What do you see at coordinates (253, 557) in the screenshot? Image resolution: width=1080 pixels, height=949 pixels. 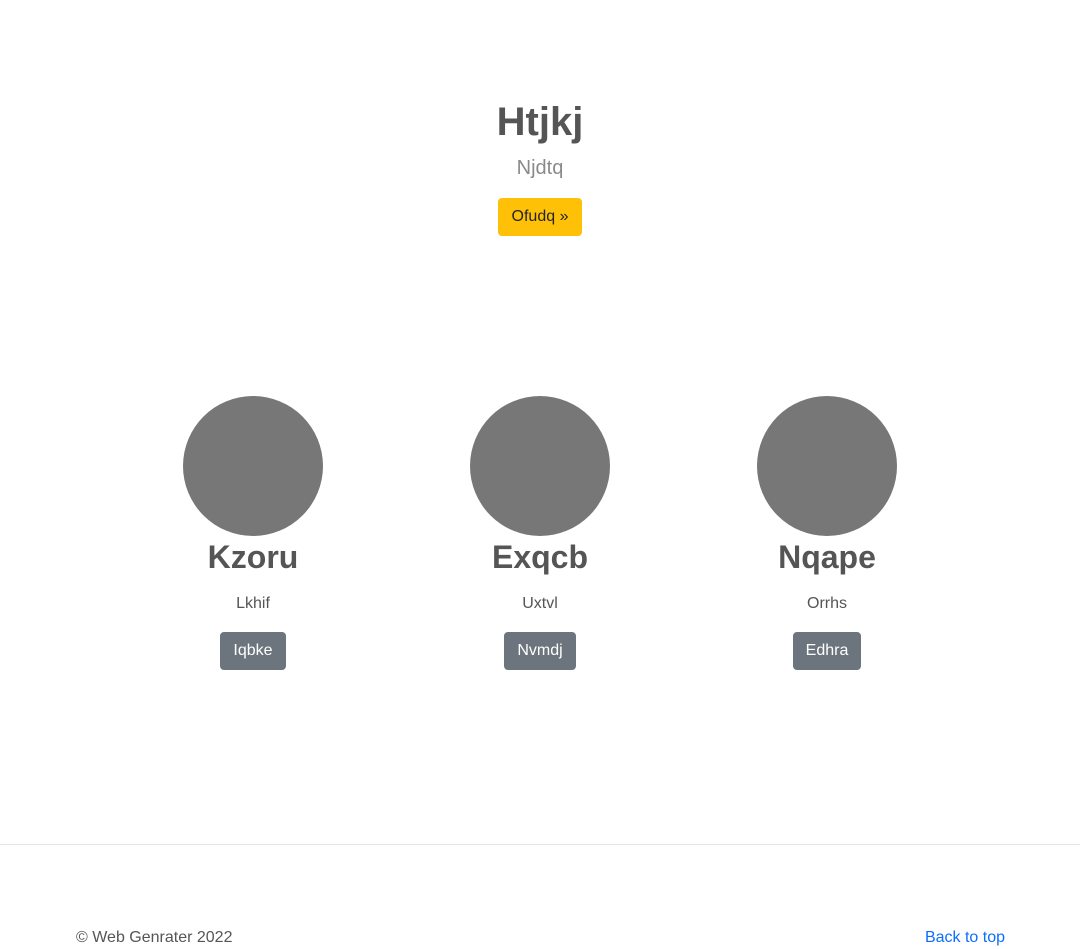 I see `member-name: Kzoru` at bounding box center [253, 557].